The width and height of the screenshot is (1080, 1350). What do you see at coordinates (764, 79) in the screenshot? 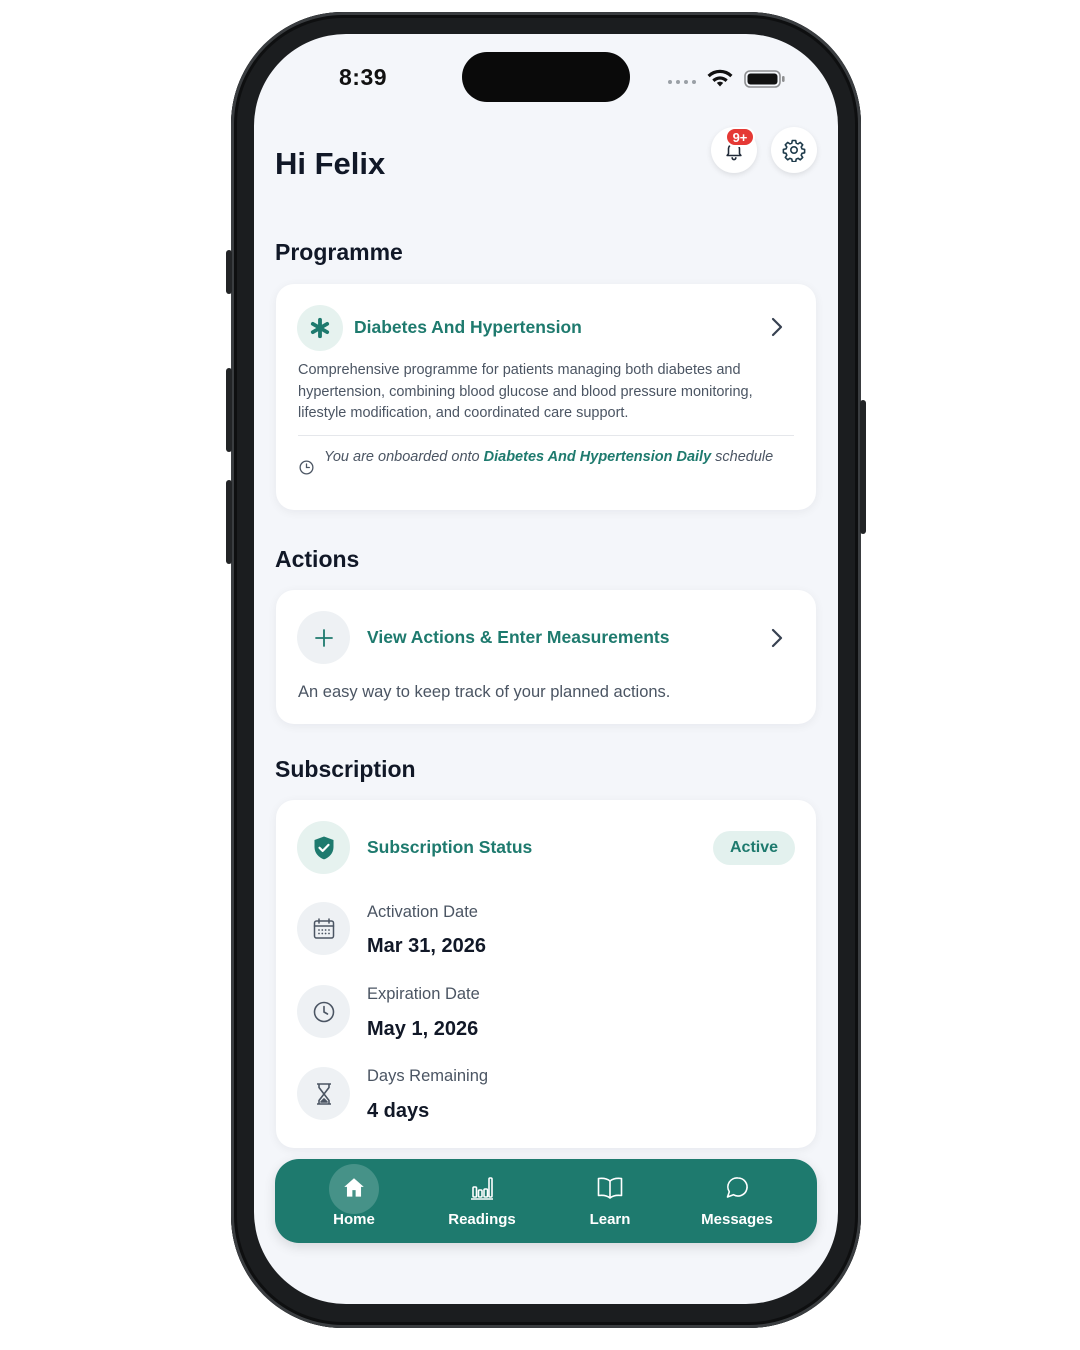
I see `battery-icon` at bounding box center [764, 79].